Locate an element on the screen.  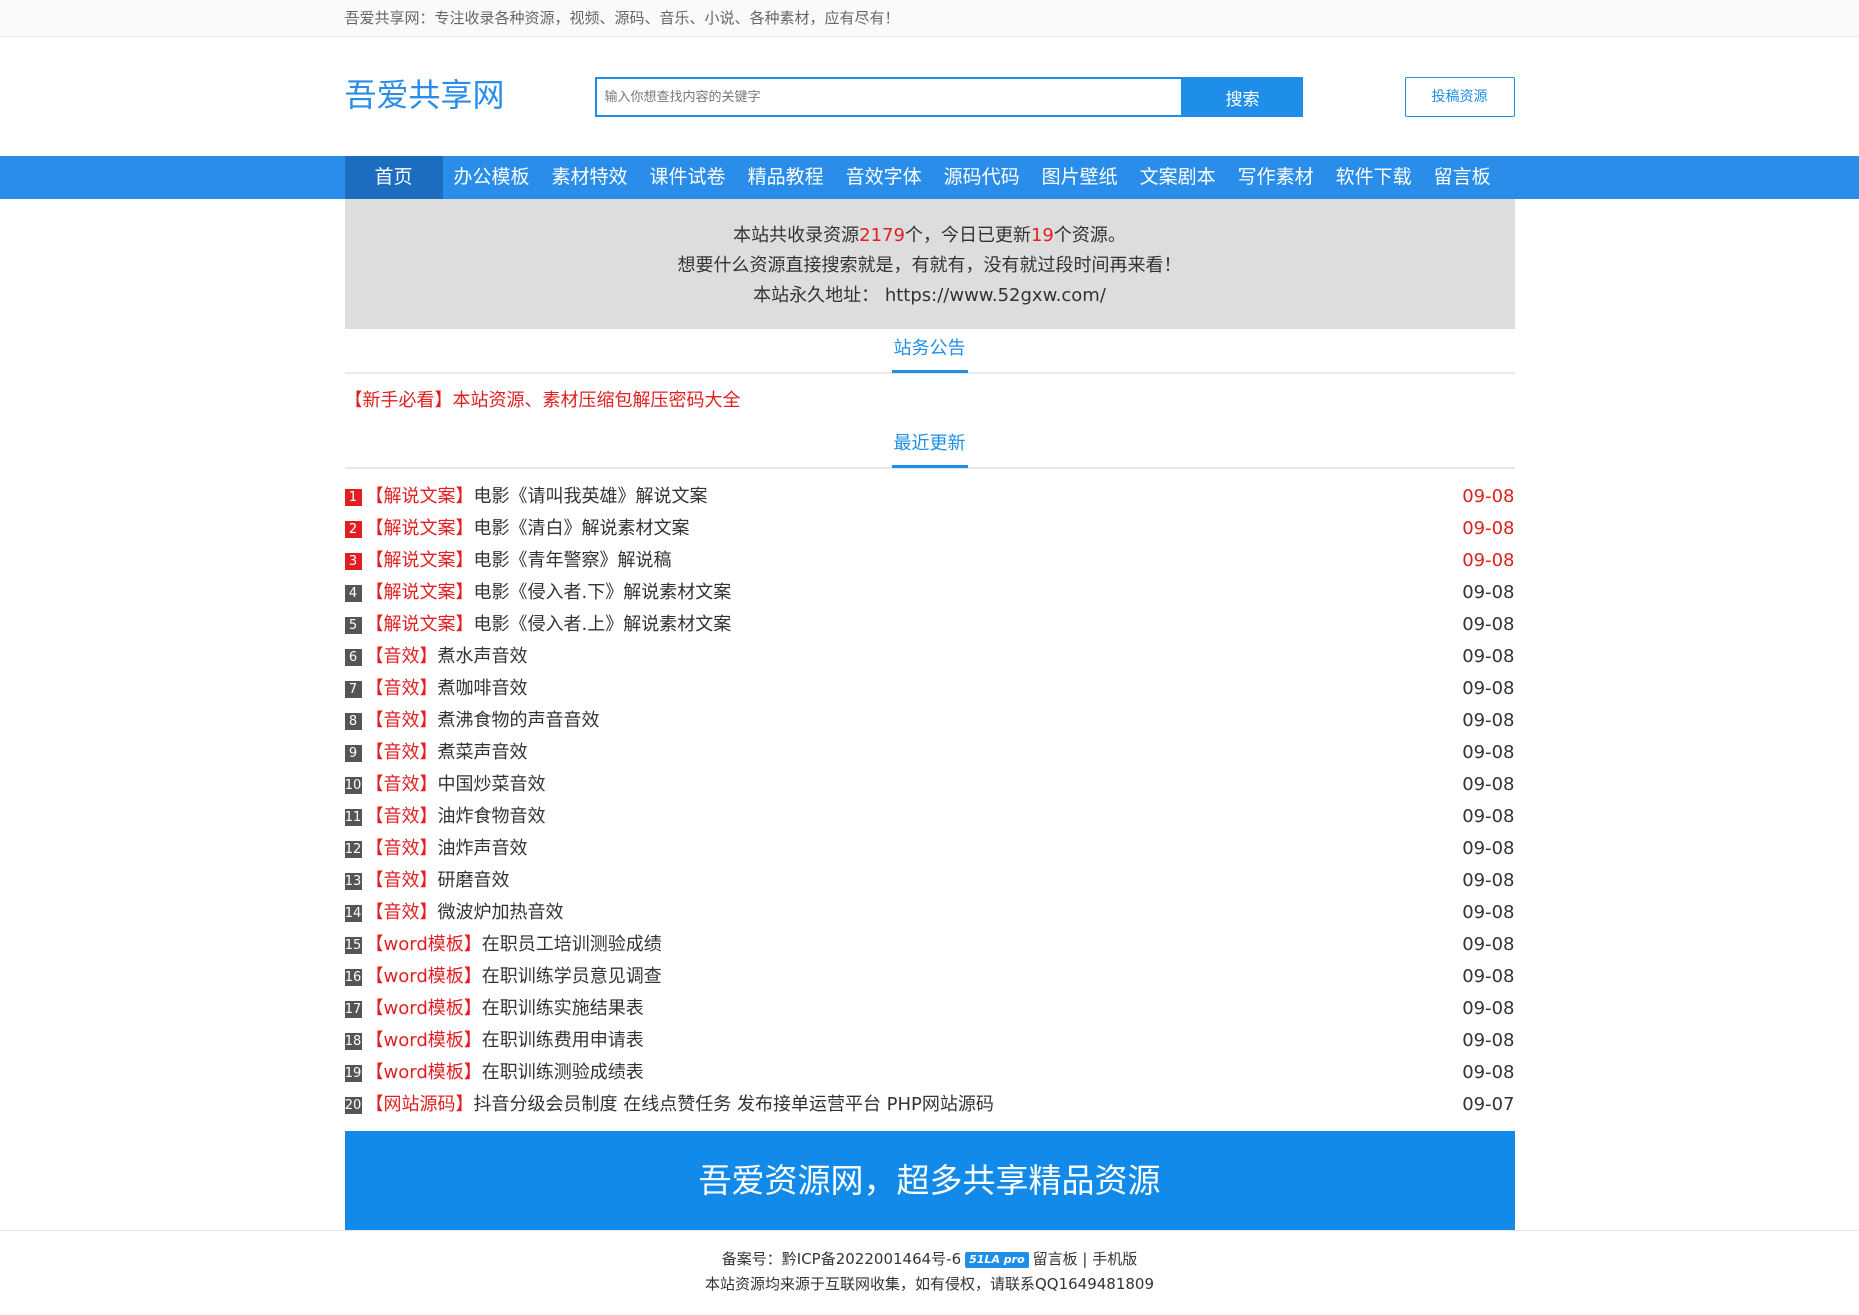
list-item-link: 【word模板】在职训练测验成绩表 is located at coordinates (505, 1073).